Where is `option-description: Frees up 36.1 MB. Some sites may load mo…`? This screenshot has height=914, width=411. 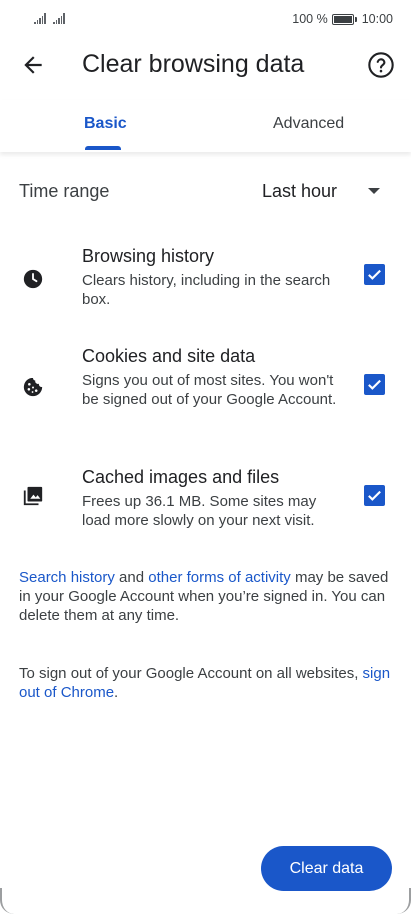
option-description: Frees up 36.1 MB. Some sites may load mo… is located at coordinates (199, 511).